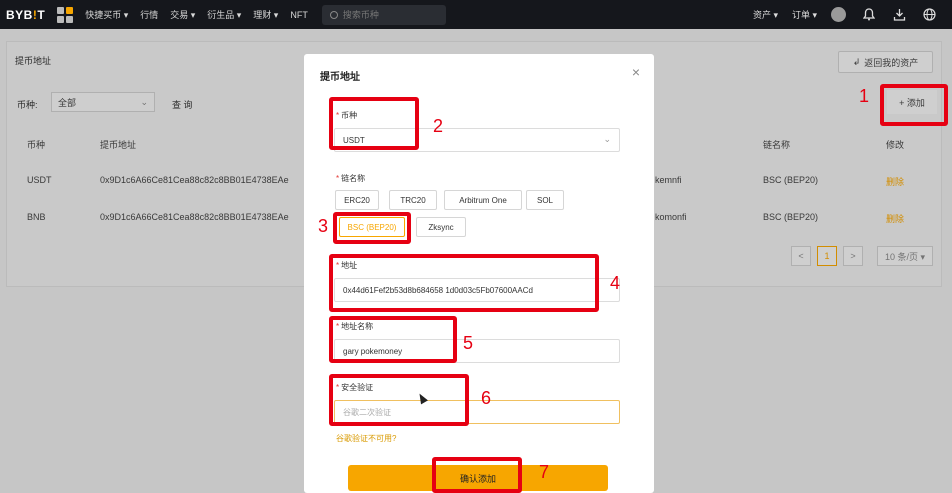 The width and height of the screenshot is (952, 493). I want to click on nav-assets: 资产 ▾, so click(765, 14).